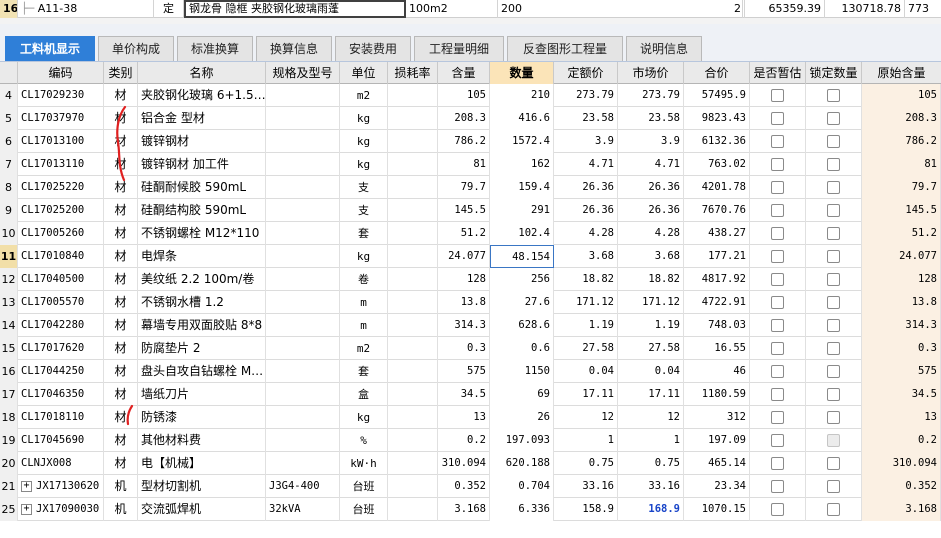 This screenshot has height=538, width=941. Describe the element at coordinates (464, 371) in the screenshot. I see `row-content: 575` at that location.